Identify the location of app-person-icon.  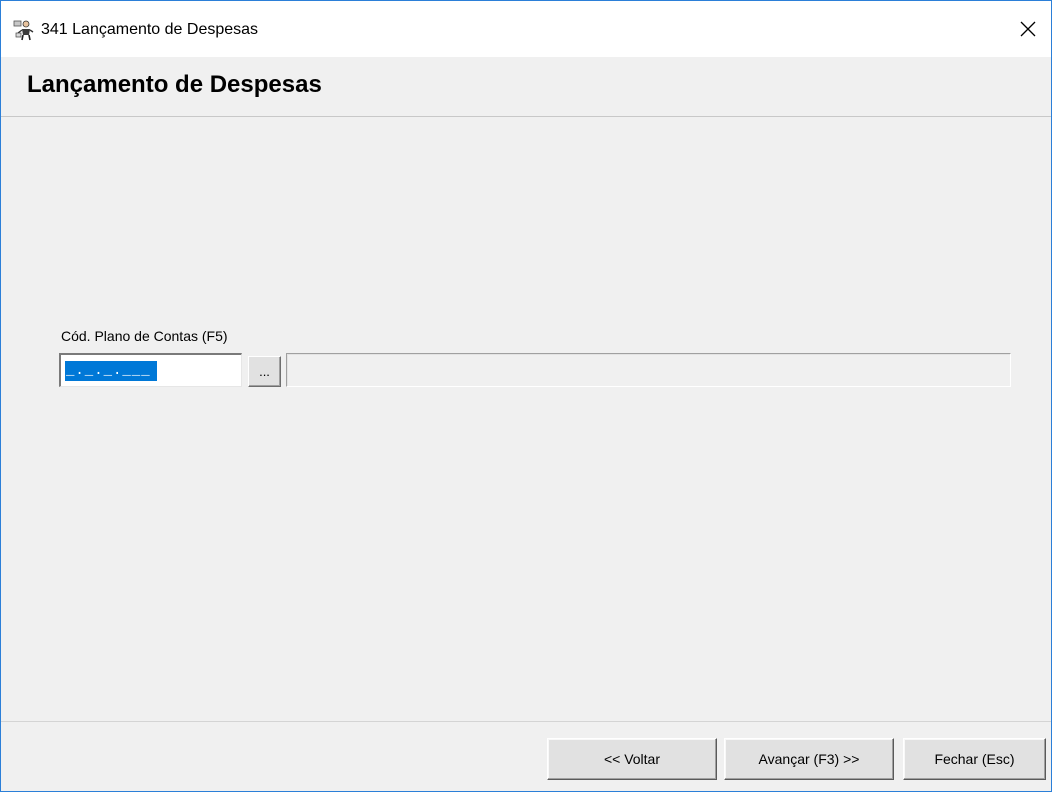
(24, 30).